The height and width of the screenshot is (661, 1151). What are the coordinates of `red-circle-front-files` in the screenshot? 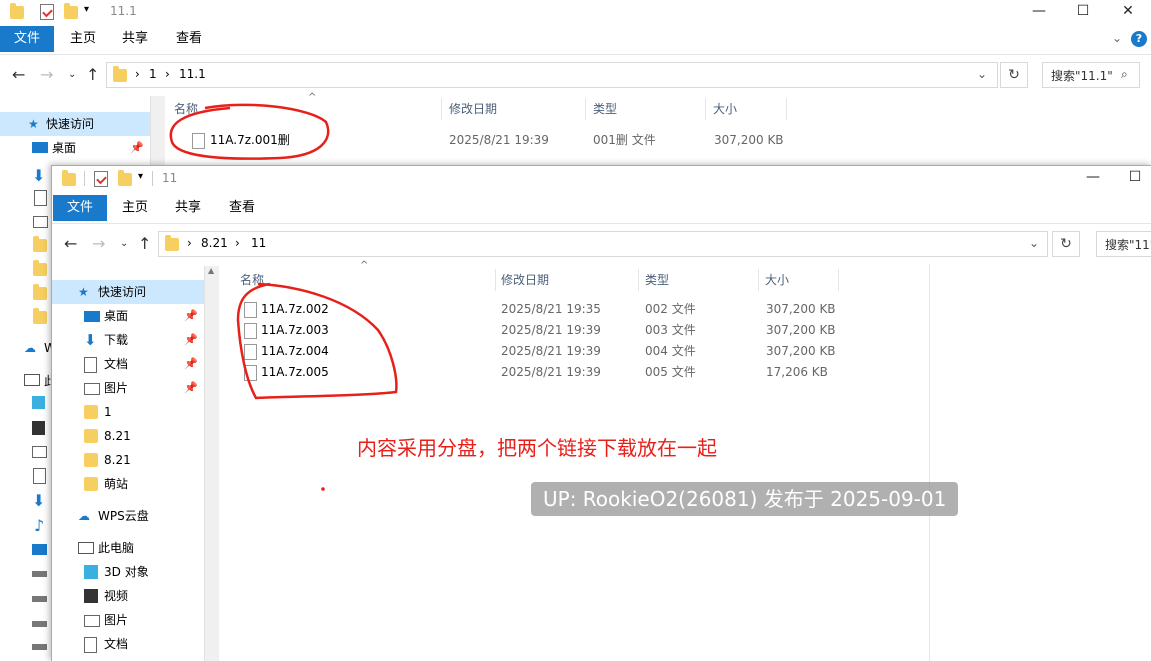 It's located at (317, 341).